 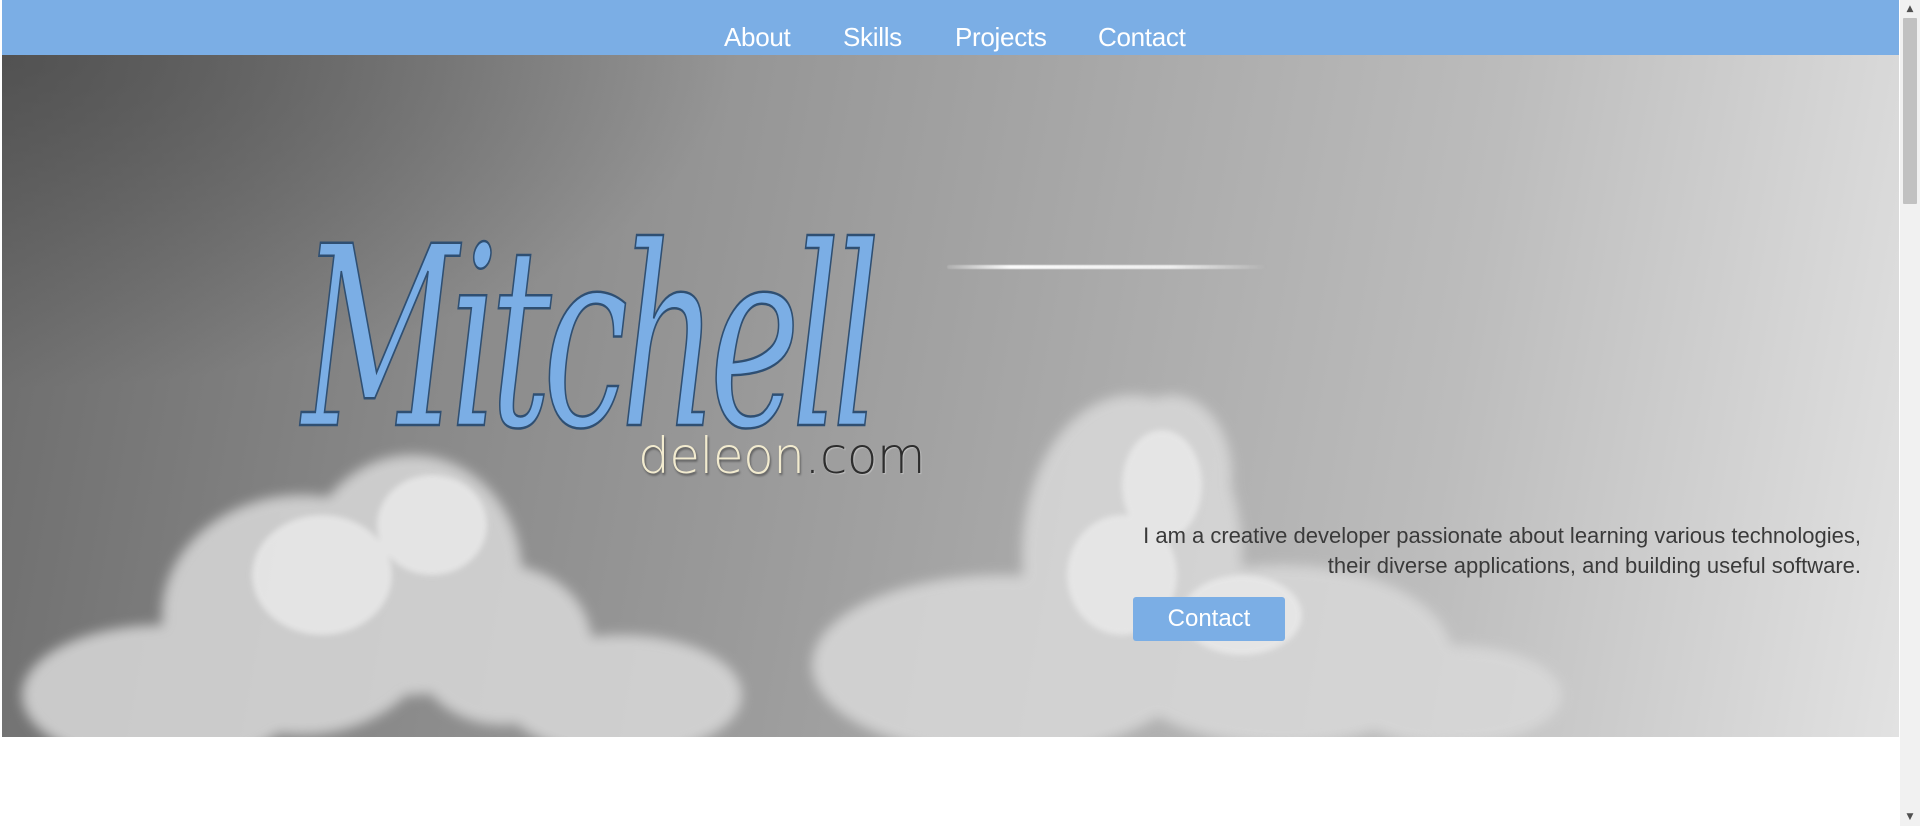 What do you see at coordinates (1910, 9) in the screenshot?
I see `scroll-up-arrow-icon: ▲` at bounding box center [1910, 9].